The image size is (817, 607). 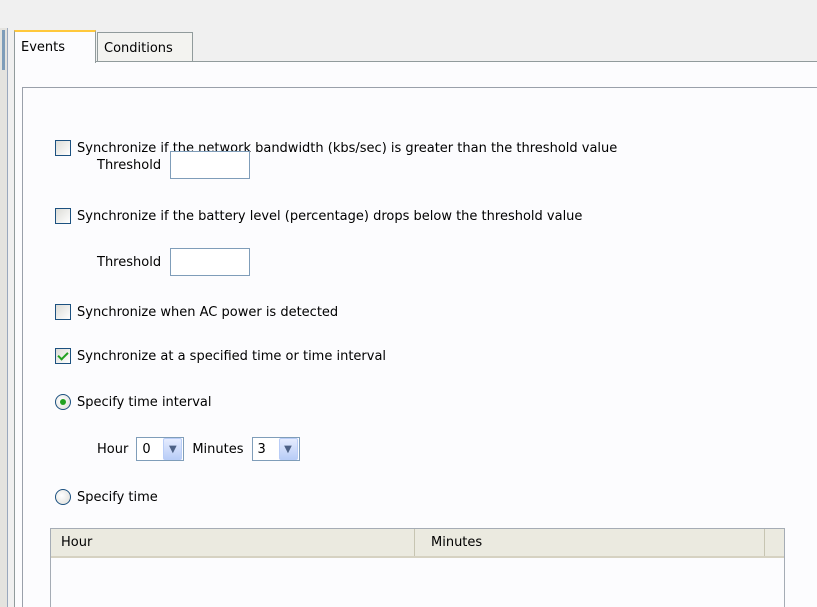 What do you see at coordinates (233, 542) in the screenshot?
I see `column-header-hour: Hour` at bounding box center [233, 542].